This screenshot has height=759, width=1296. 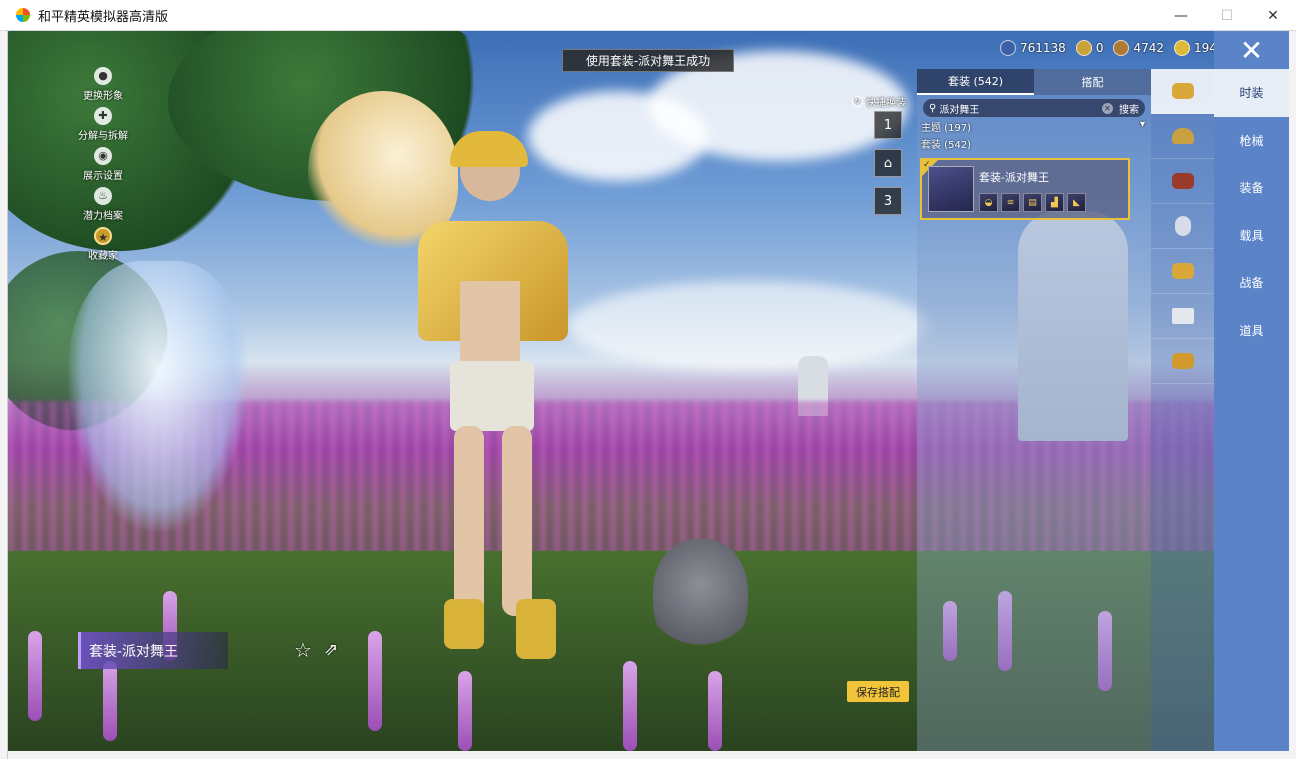 I want to click on currency-blue: 761138, so click(x=1033, y=48).